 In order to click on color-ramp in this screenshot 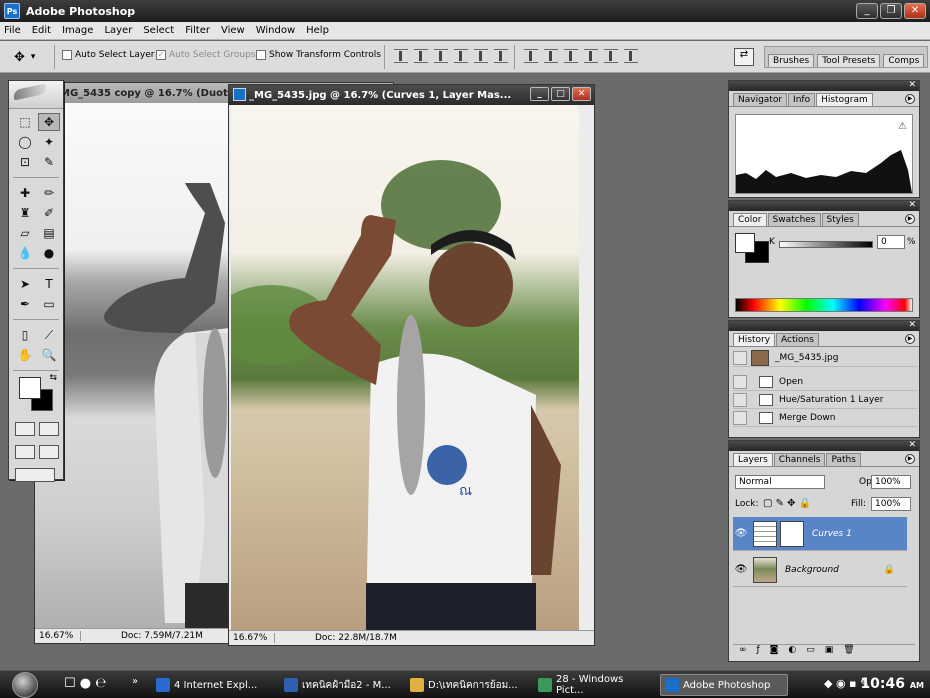, I will do `click(824, 305)`.